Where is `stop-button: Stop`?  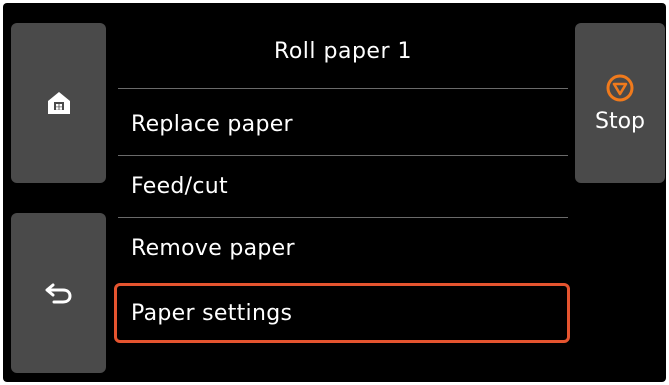
stop-button: Stop is located at coordinates (620, 103).